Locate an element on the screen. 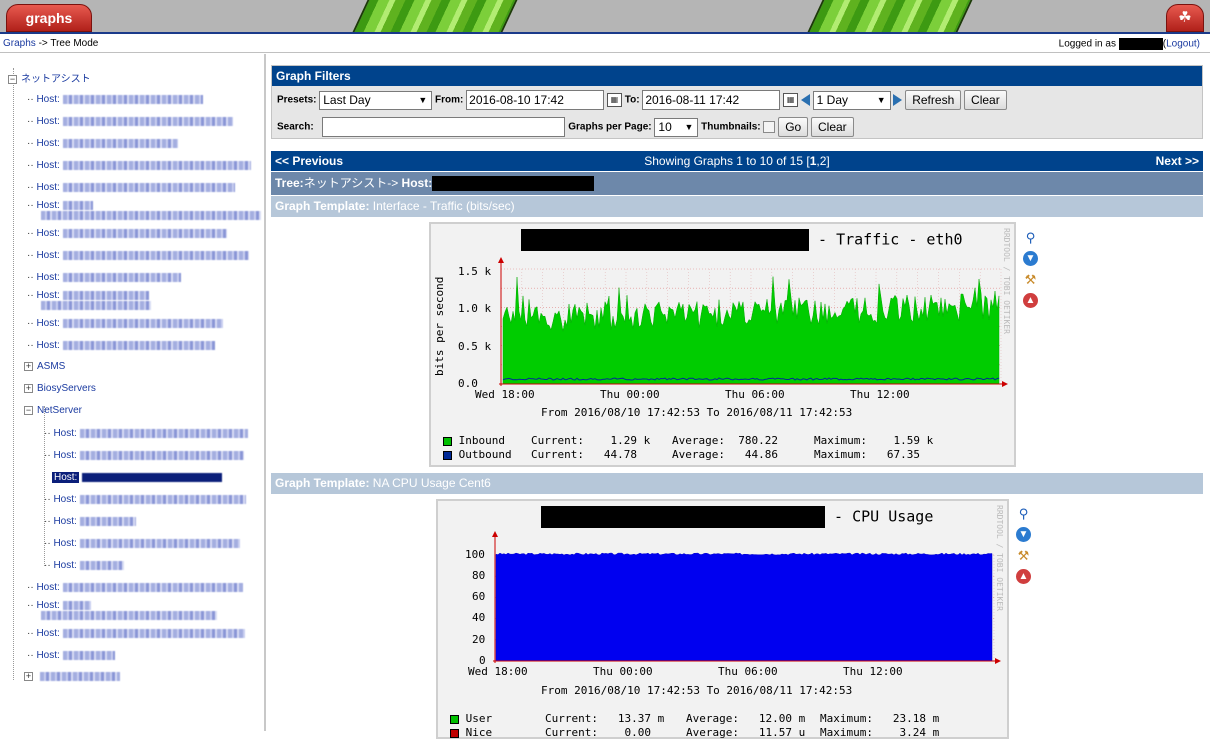  graphs-per-page-select: 10 ▼ is located at coordinates (676, 127).